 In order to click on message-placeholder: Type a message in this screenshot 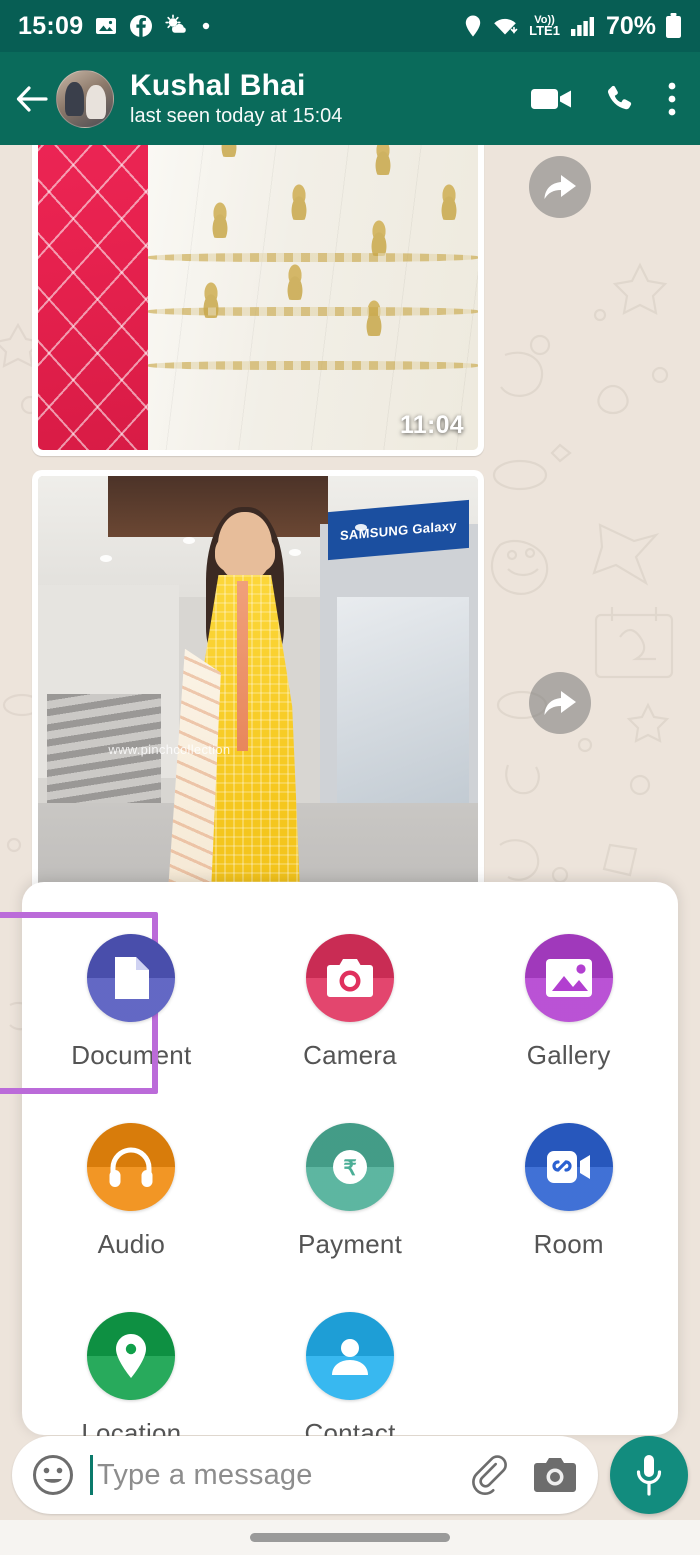, I will do `click(205, 1474)`.